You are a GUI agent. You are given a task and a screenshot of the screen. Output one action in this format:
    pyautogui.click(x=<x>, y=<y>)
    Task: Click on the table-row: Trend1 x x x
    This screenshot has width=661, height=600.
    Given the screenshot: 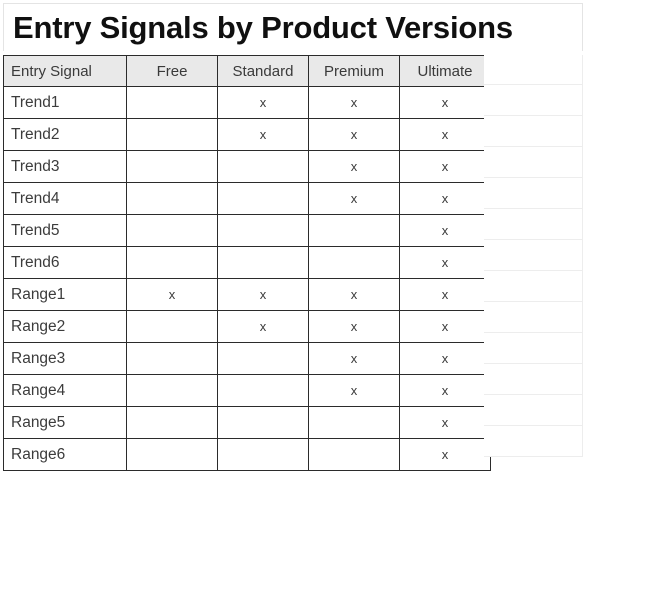 What is the action you would take?
    pyautogui.click(x=247, y=102)
    